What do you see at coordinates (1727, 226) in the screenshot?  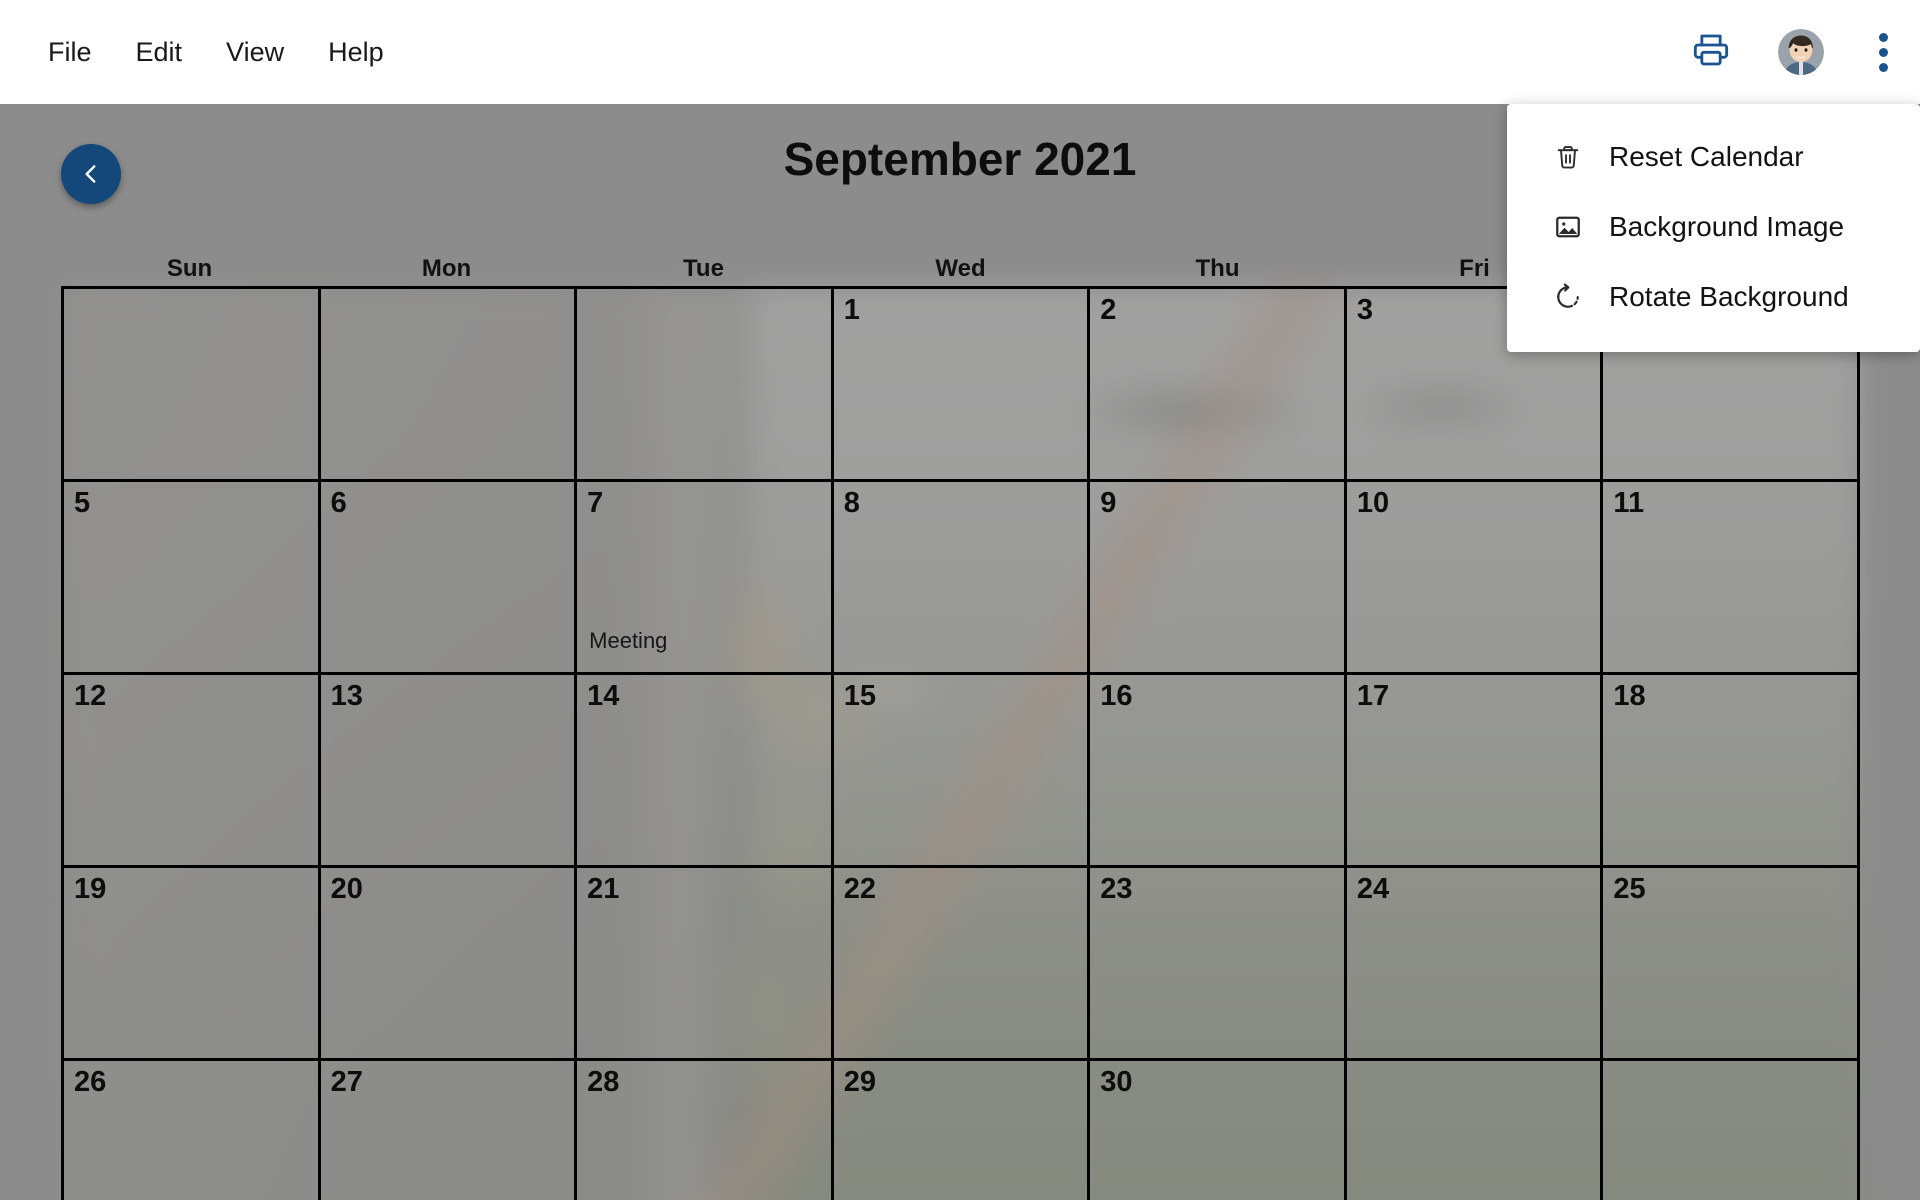 I see `menu-item-label: Background Image` at bounding box center [1727, 226].